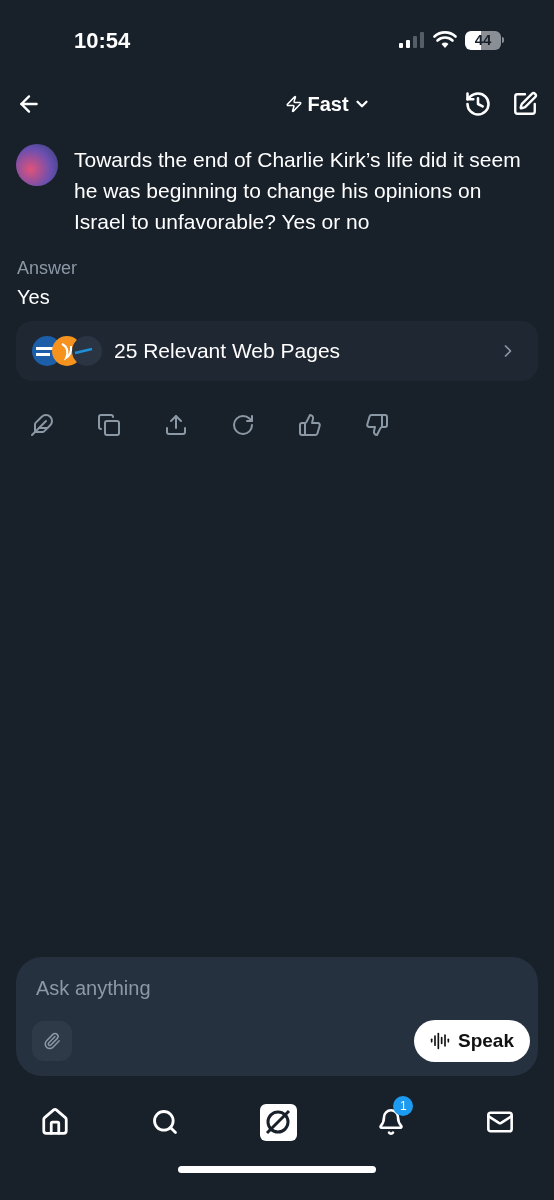 Image resolution: width=554 pixels, height=1200 pixels. Describe the element at coordinates (412, 40) in the screenshot. I see `signal-icon` at that location.